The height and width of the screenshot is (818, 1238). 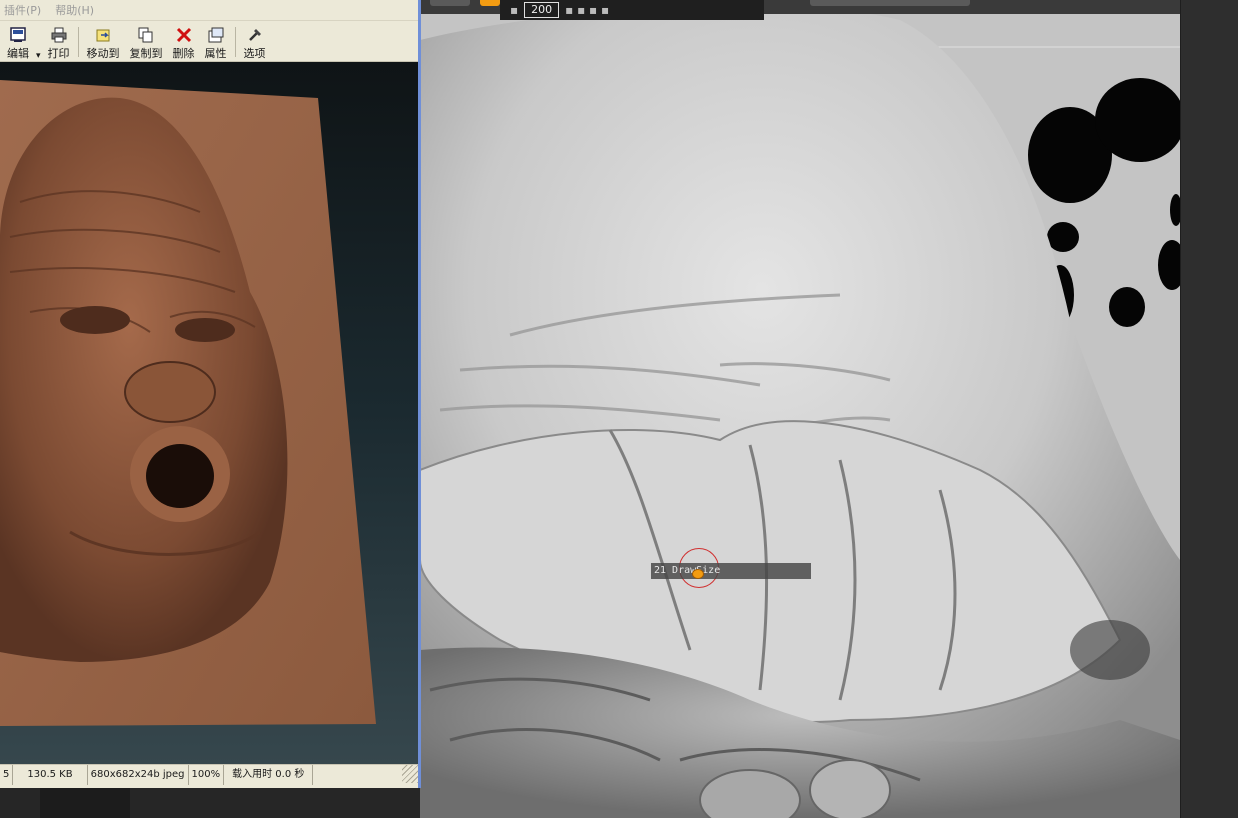 I want to click on menu-help: 帮助(H), so click(x=74, y=10).